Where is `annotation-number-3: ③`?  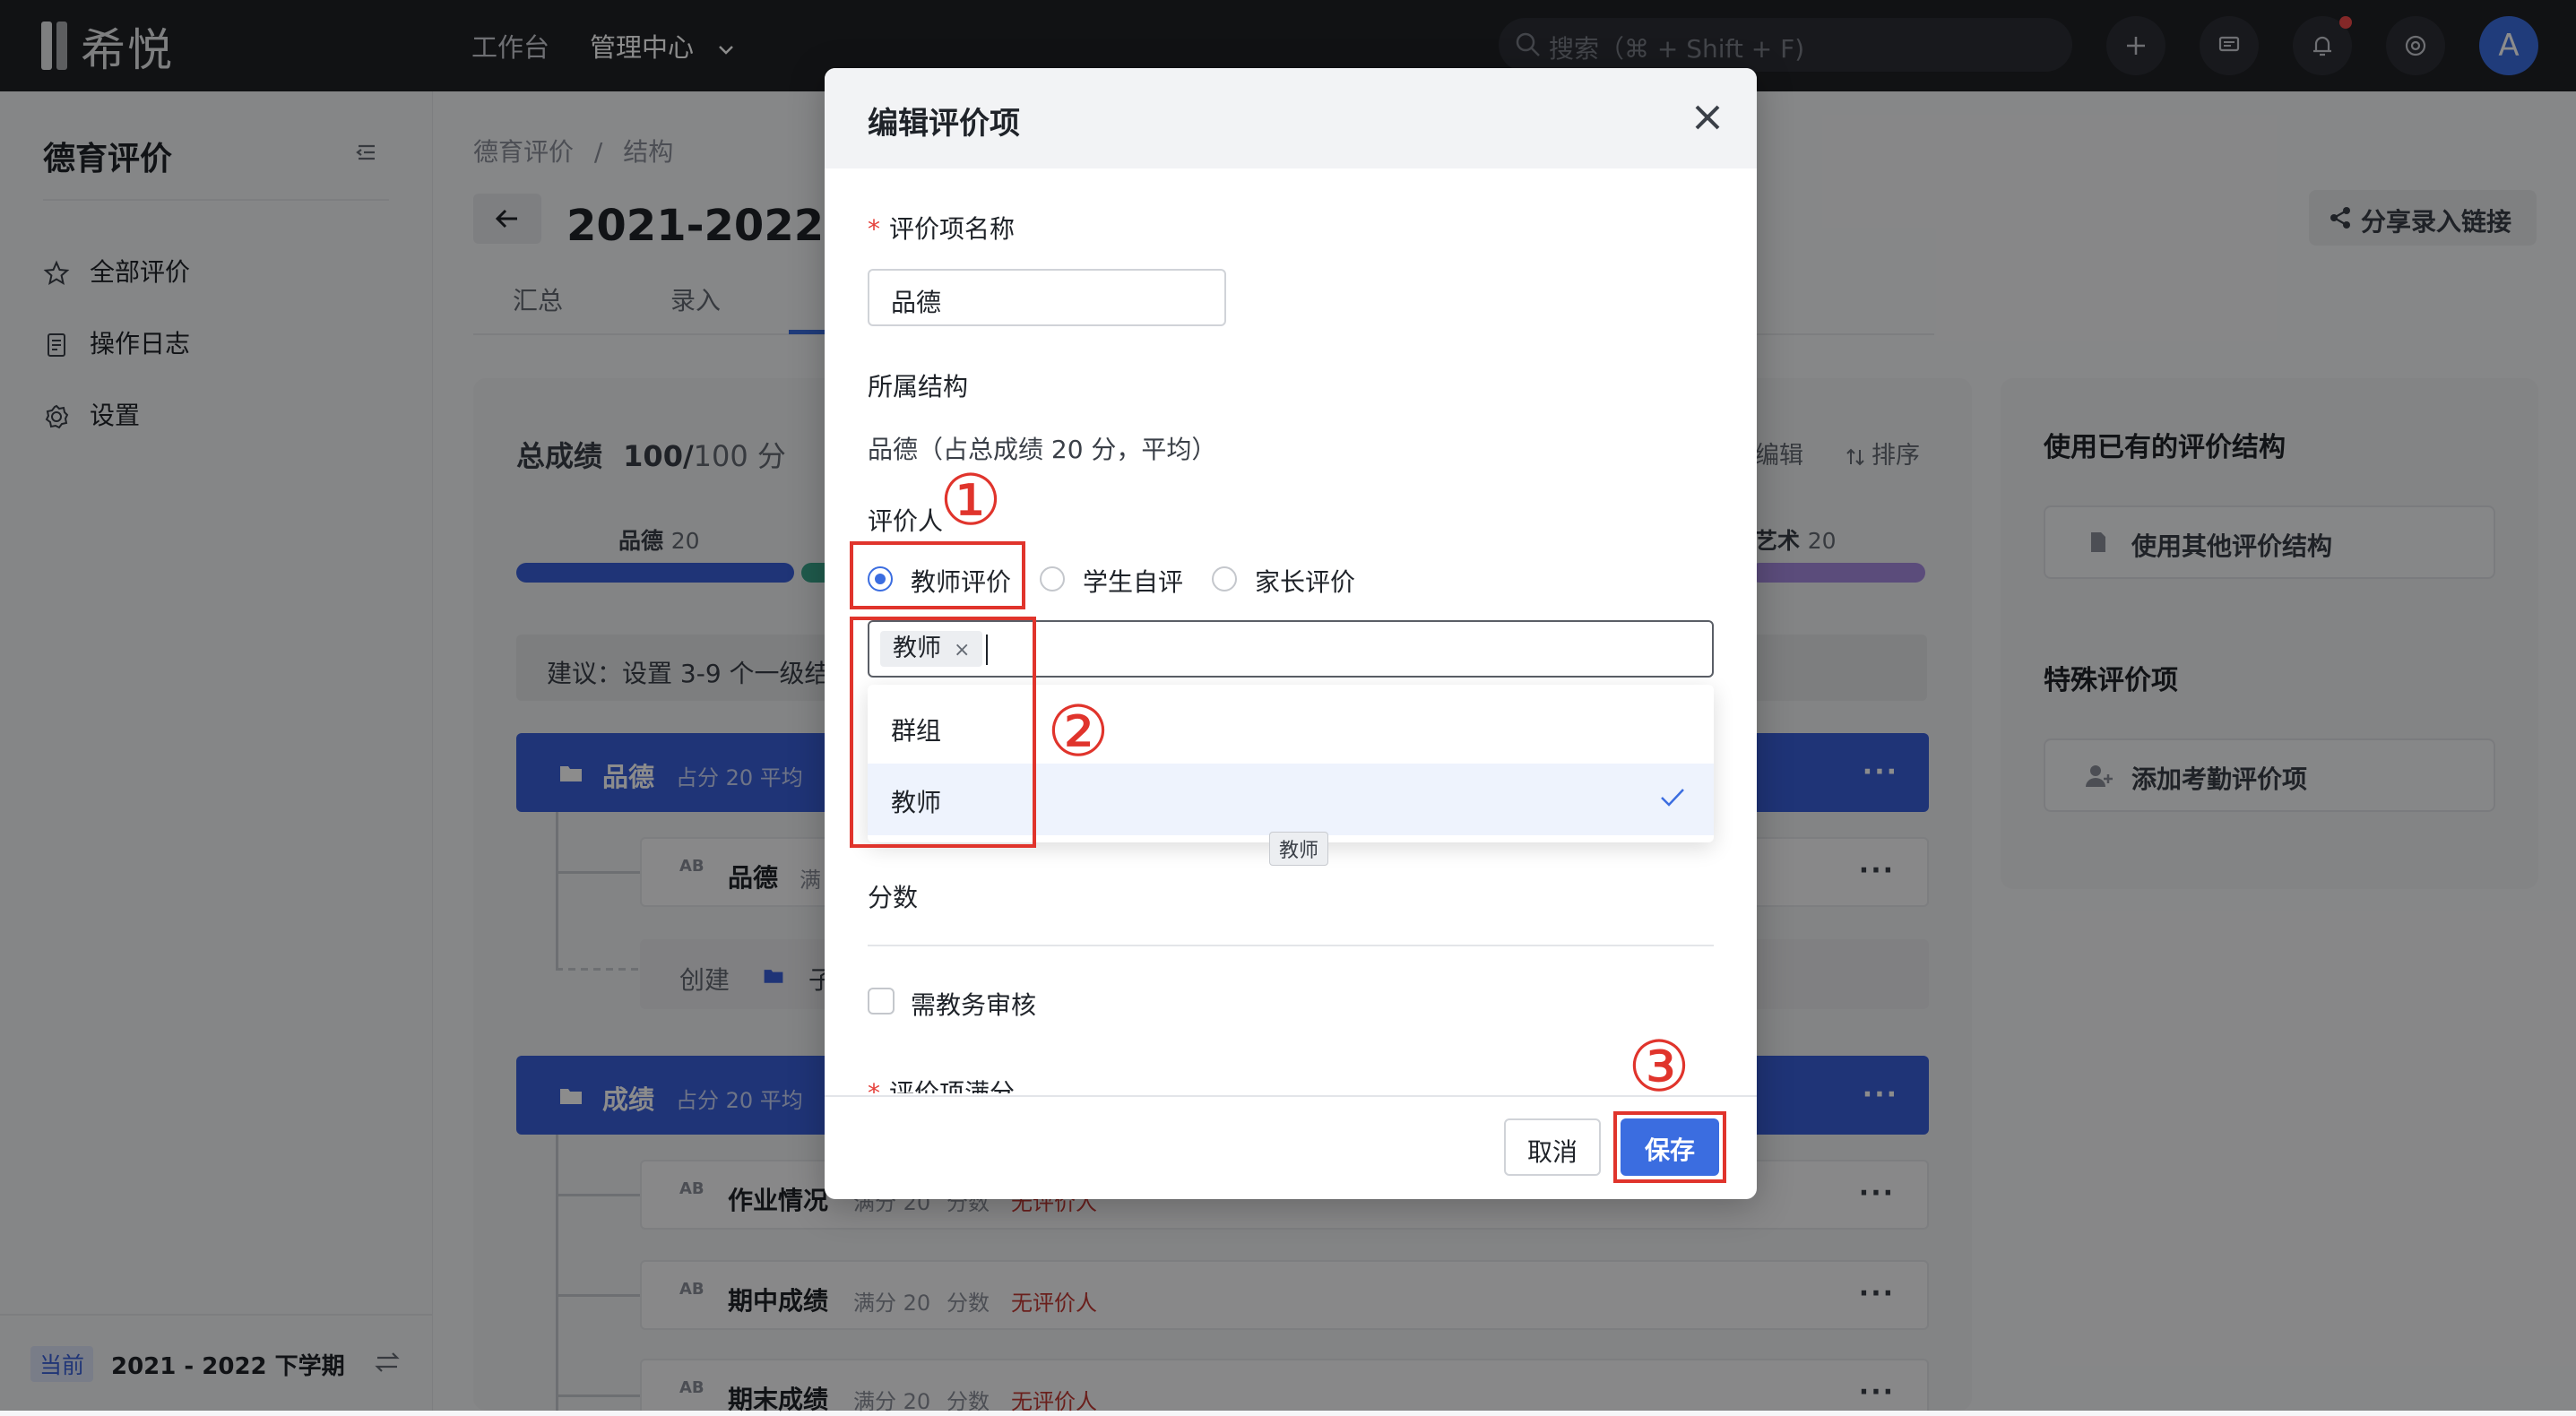
annotation-number-3: ③ is located at coordinates (1659, 1067).